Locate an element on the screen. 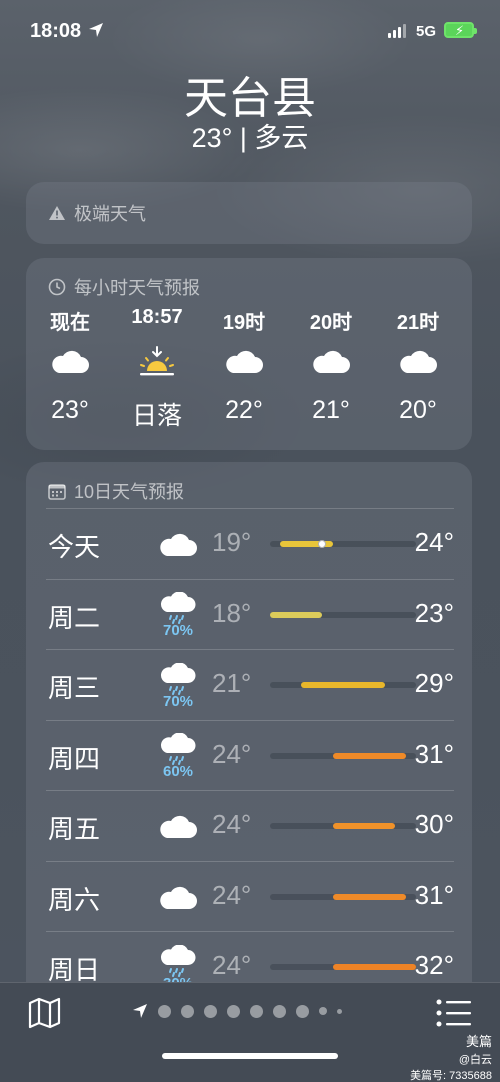  calendar-icon is located at coordinates (57, 491).